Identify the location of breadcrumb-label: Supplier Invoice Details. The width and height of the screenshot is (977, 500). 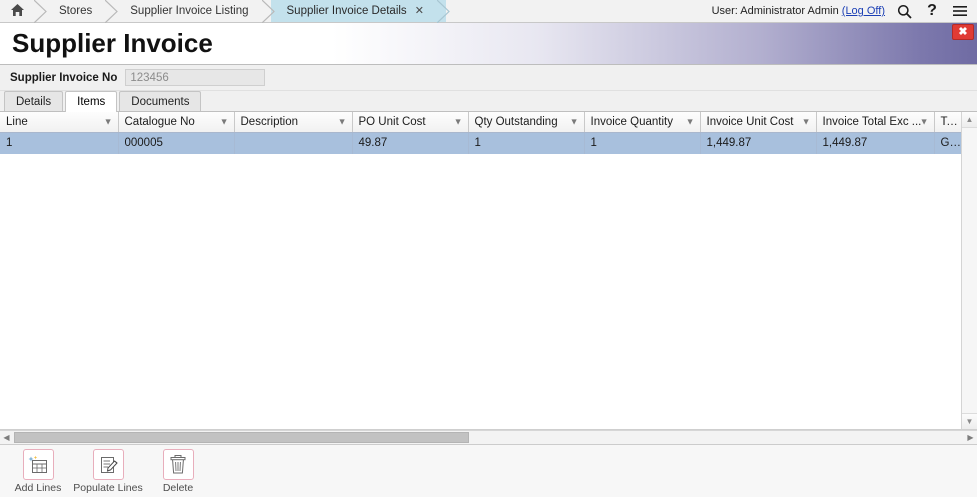
(346, 11).